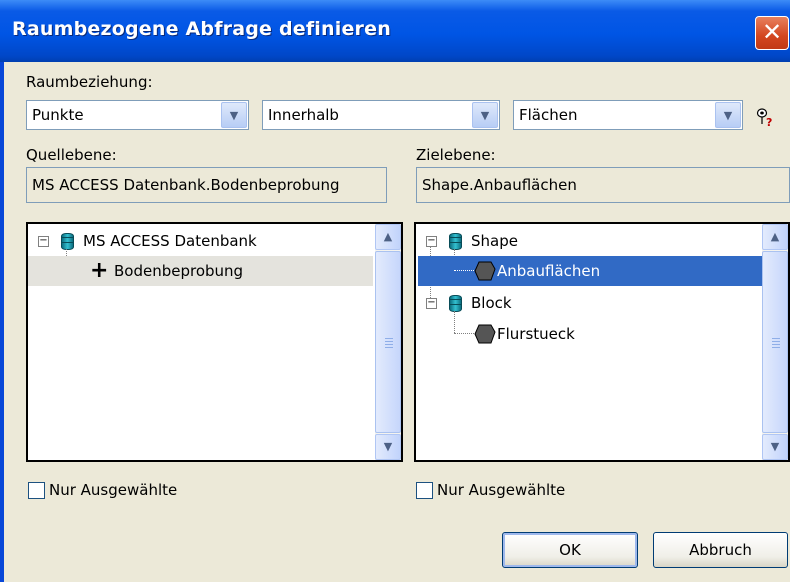  What do you see at coordinates (628, 115) in the screenshot?
I see `target-geometry-dropdown: Flächen ▼` at bounding box center [628, 115].